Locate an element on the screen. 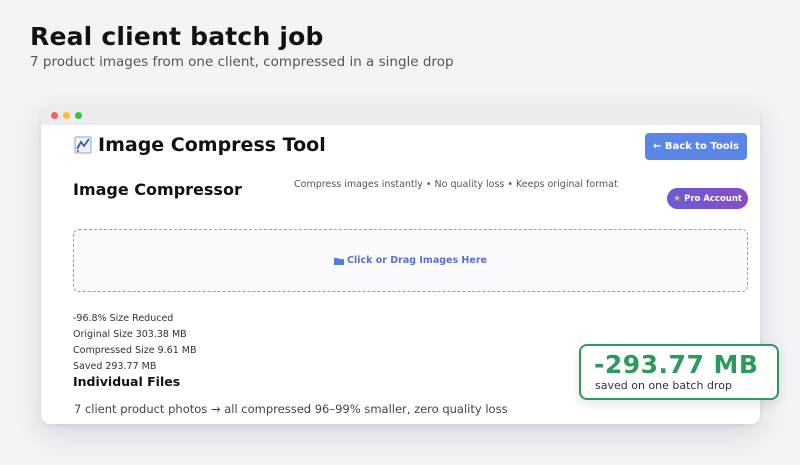 Image resolution: width=800 pixels, height=465 pixels. section-title: Image Compressor is located at coordinates (157, 189).